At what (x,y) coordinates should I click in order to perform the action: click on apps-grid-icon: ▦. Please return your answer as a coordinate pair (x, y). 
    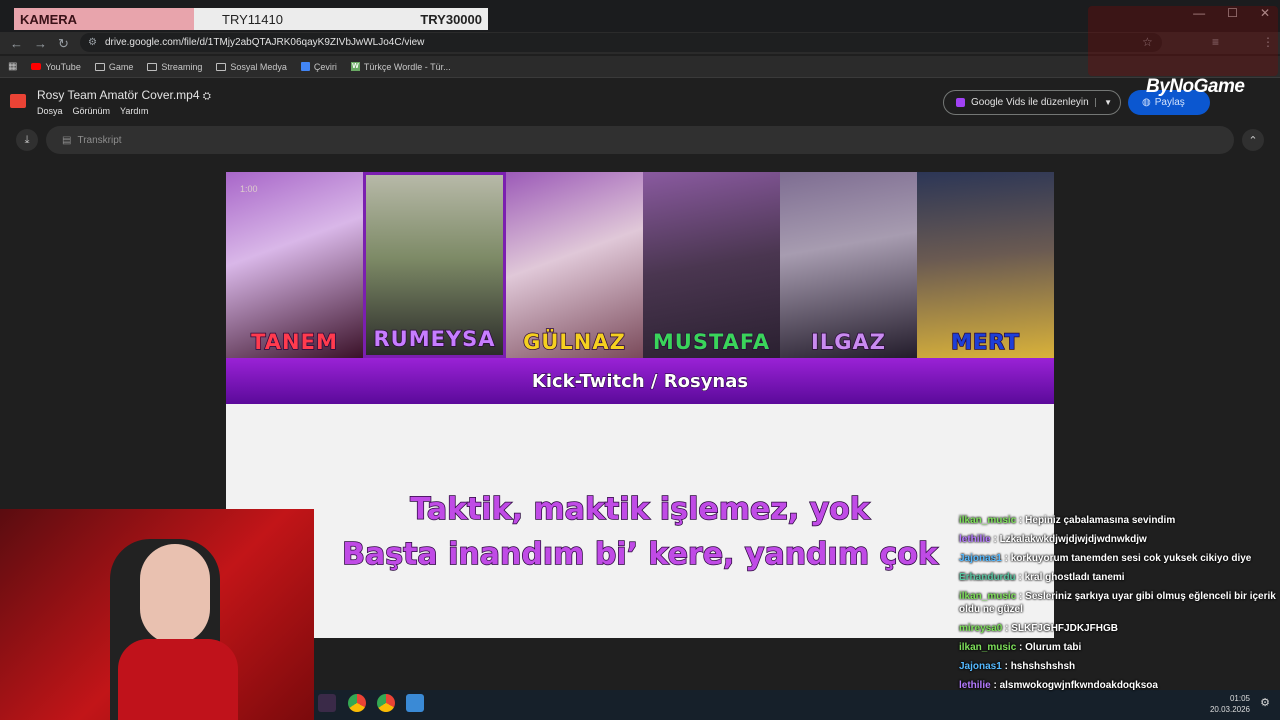
    Looking at the image, I should click on (12, 66).